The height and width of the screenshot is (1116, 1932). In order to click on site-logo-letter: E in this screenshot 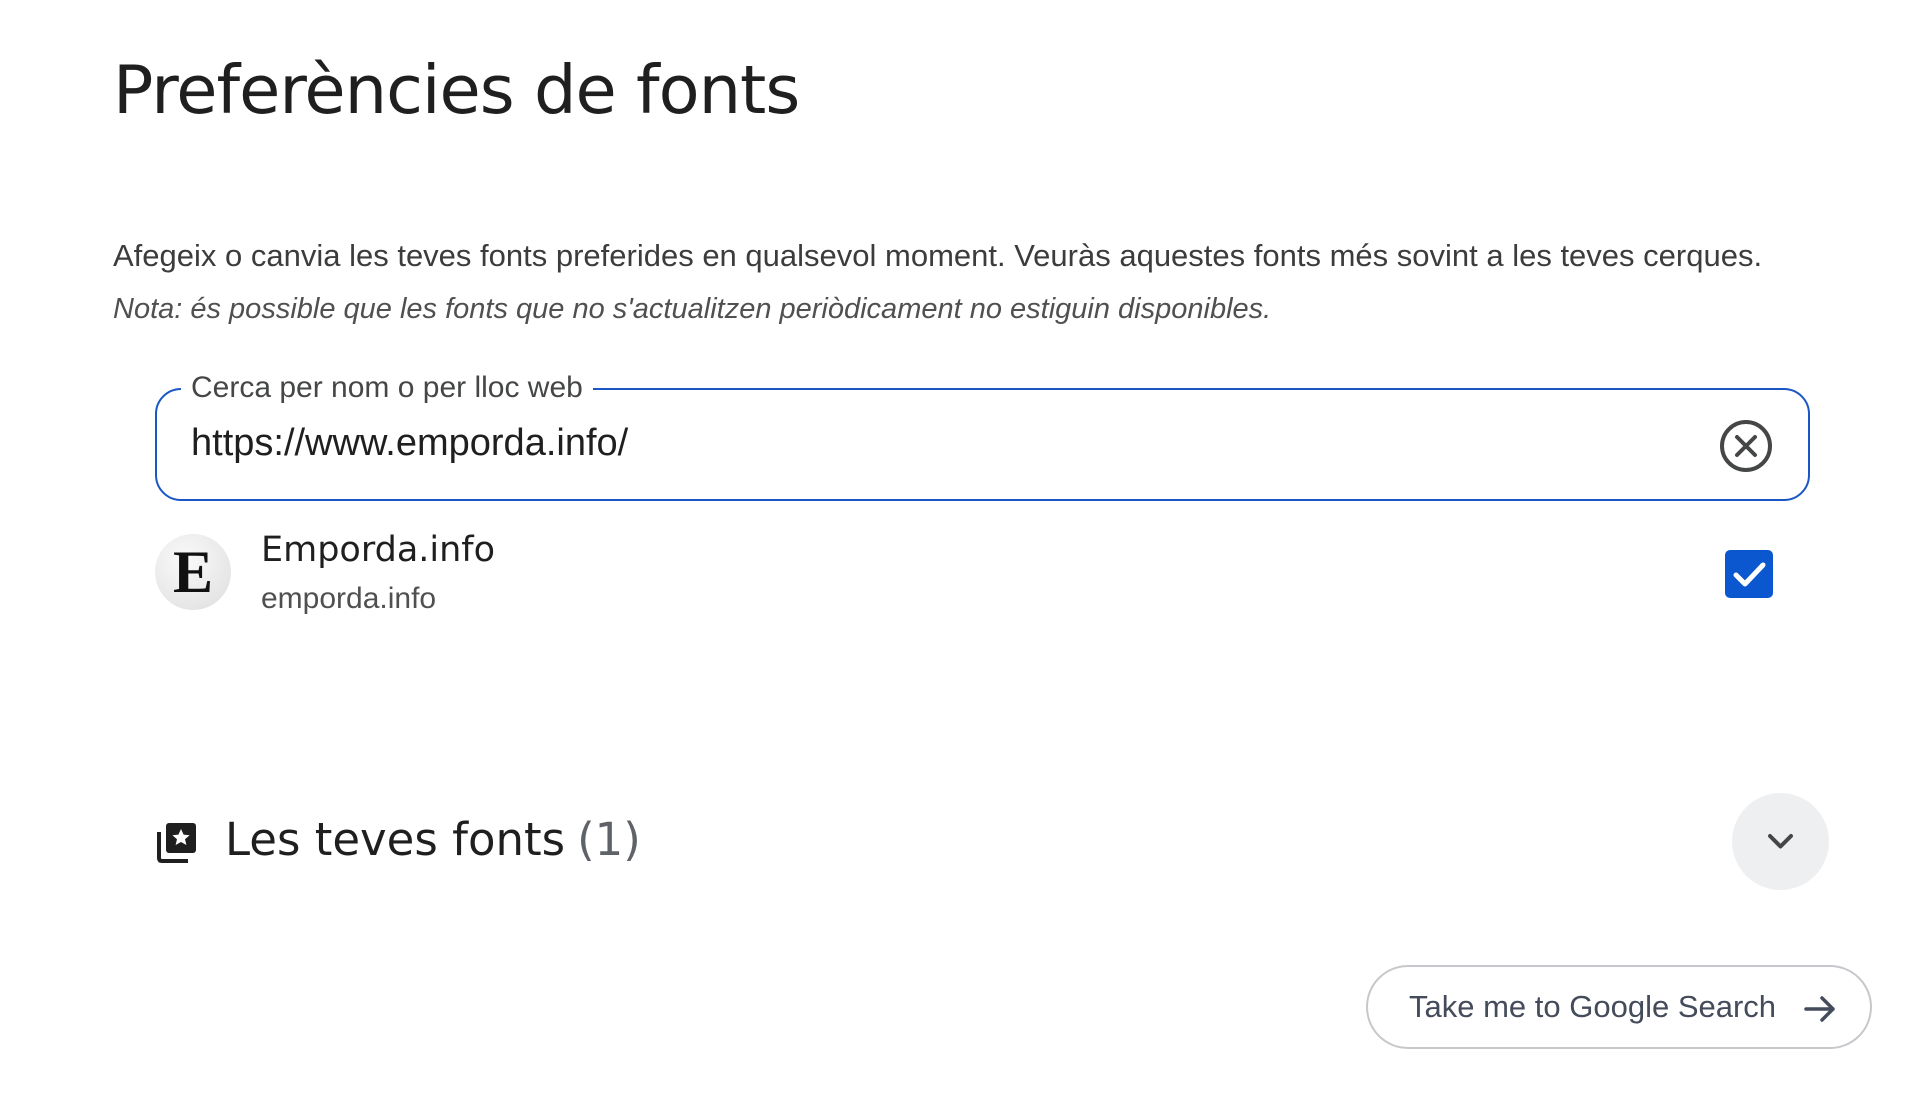, I will do `click(193, 572)`.